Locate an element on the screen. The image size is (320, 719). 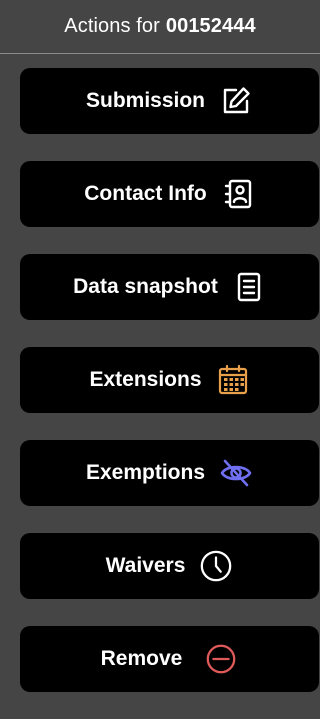
extensions-button: Extensions is located at coordinates (169, 380).